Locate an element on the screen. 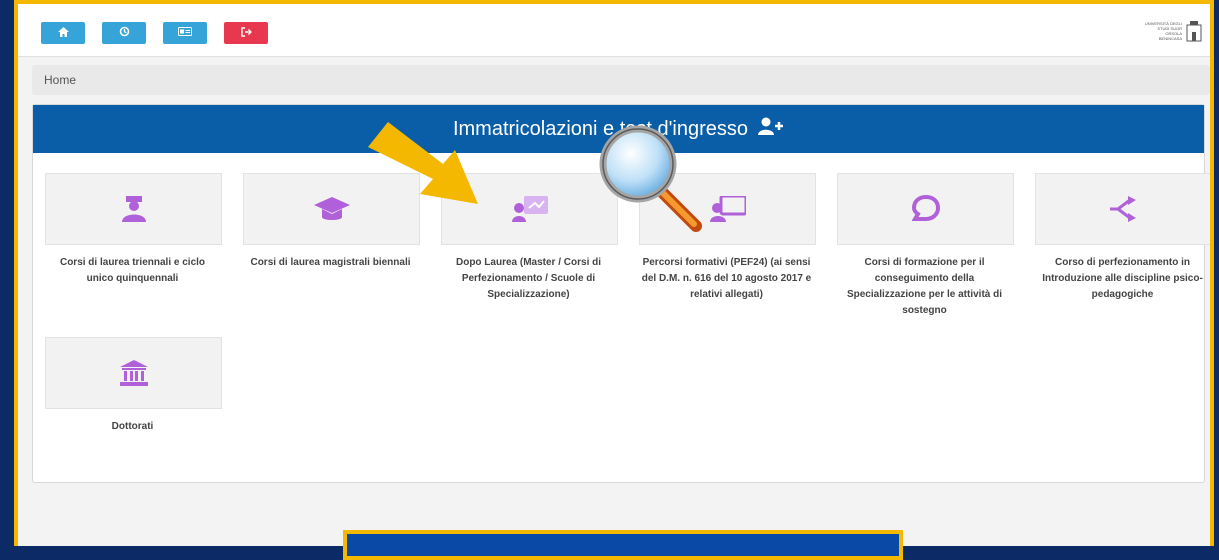  teacher-board-icon is located at coordinates (529, 209).